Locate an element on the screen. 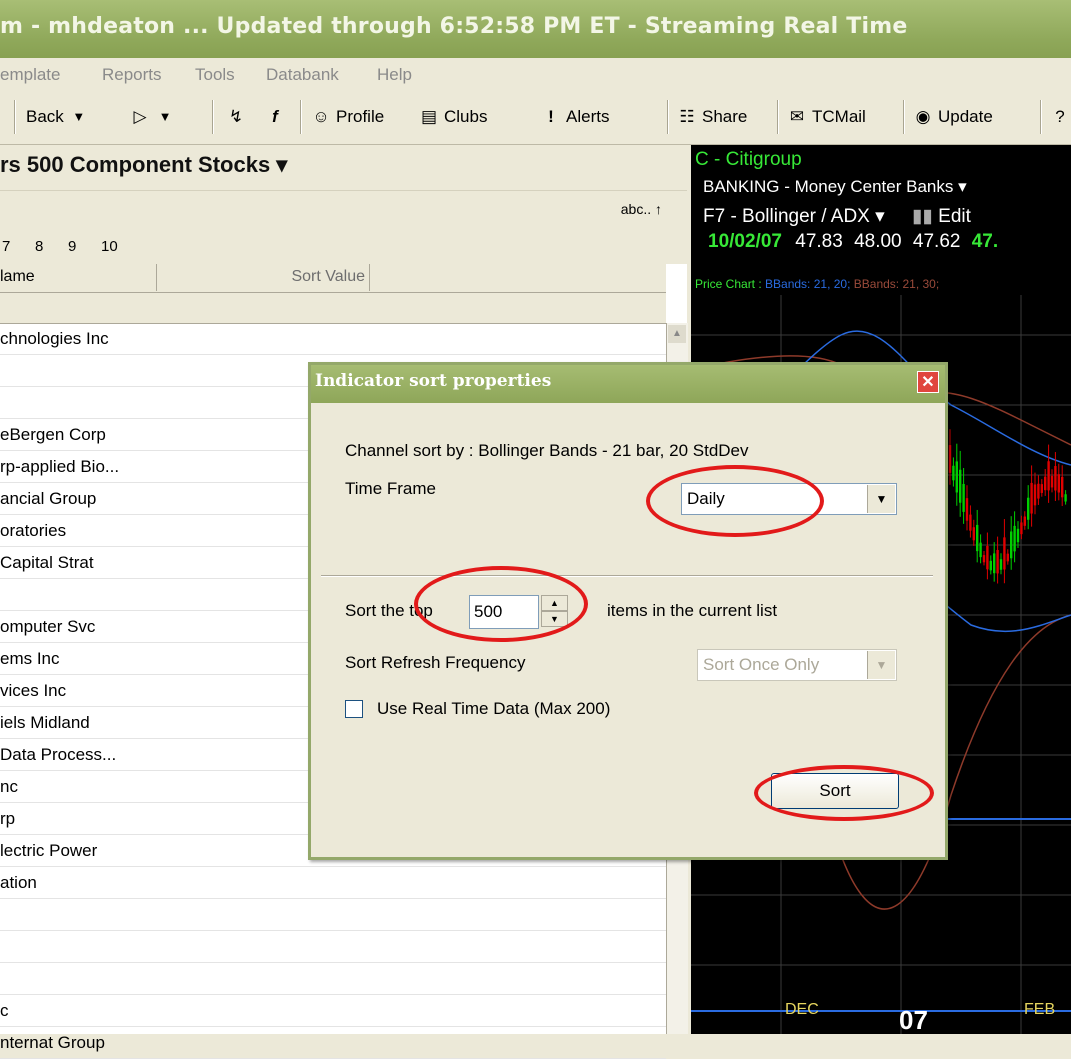 This screenshot has width=1071, height=1059. quote-date: 10/02/07 is located at coordinates (745, 241).